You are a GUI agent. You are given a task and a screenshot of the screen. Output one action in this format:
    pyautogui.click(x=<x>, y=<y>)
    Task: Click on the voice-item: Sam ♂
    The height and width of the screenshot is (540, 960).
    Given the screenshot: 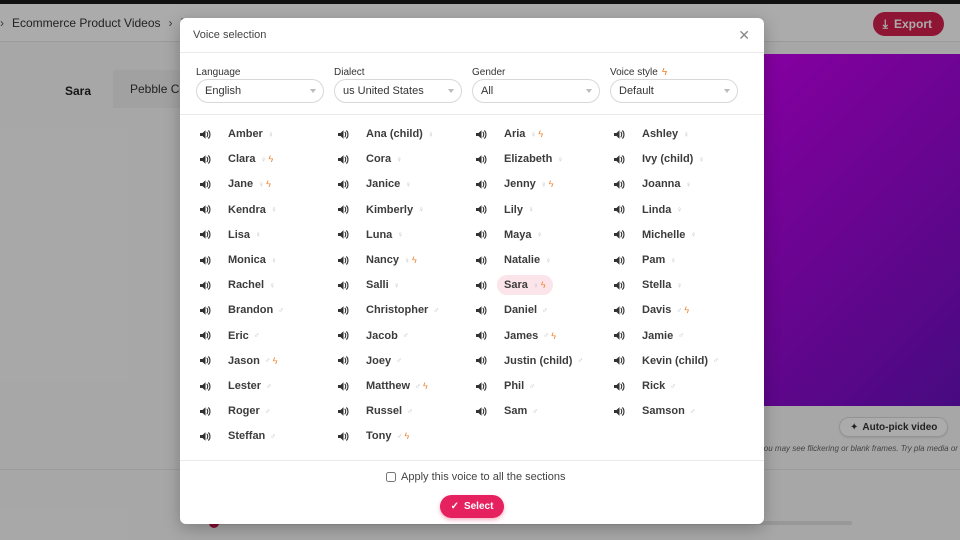 What is the action you would take?
    pyautogui.click(x=509, y=411)
    